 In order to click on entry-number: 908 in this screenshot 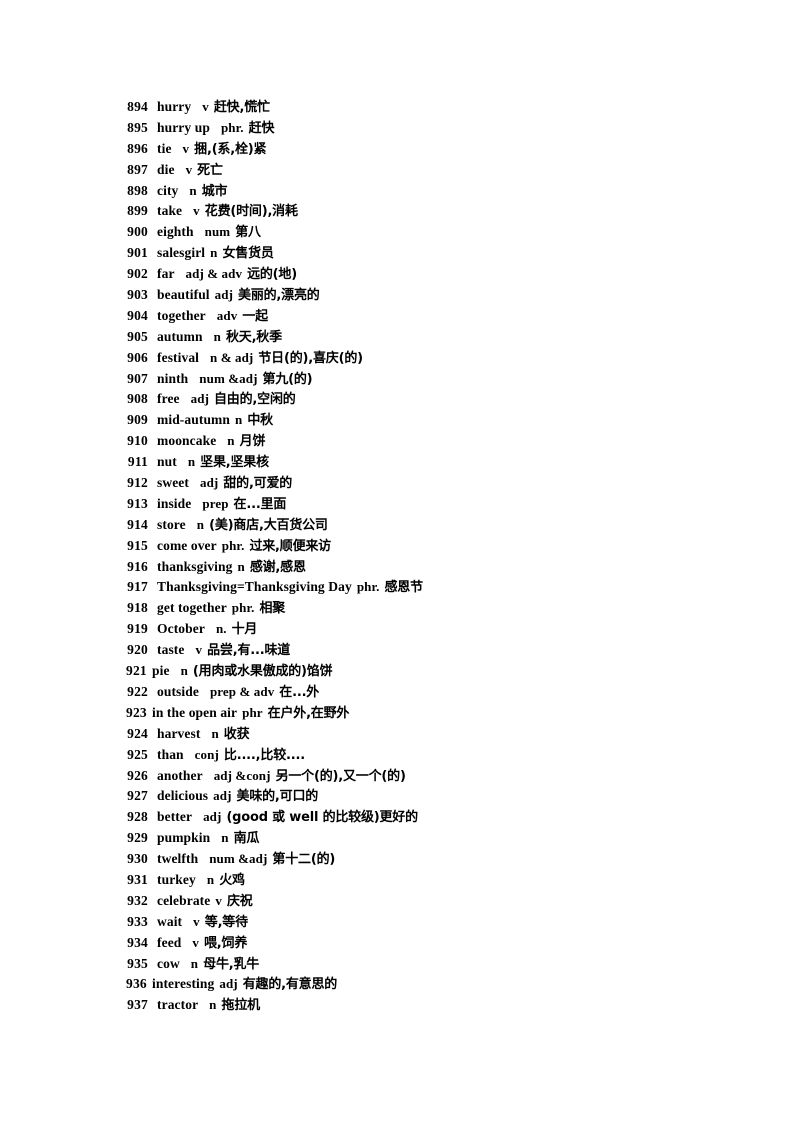, I will do `click(137, 399)`.